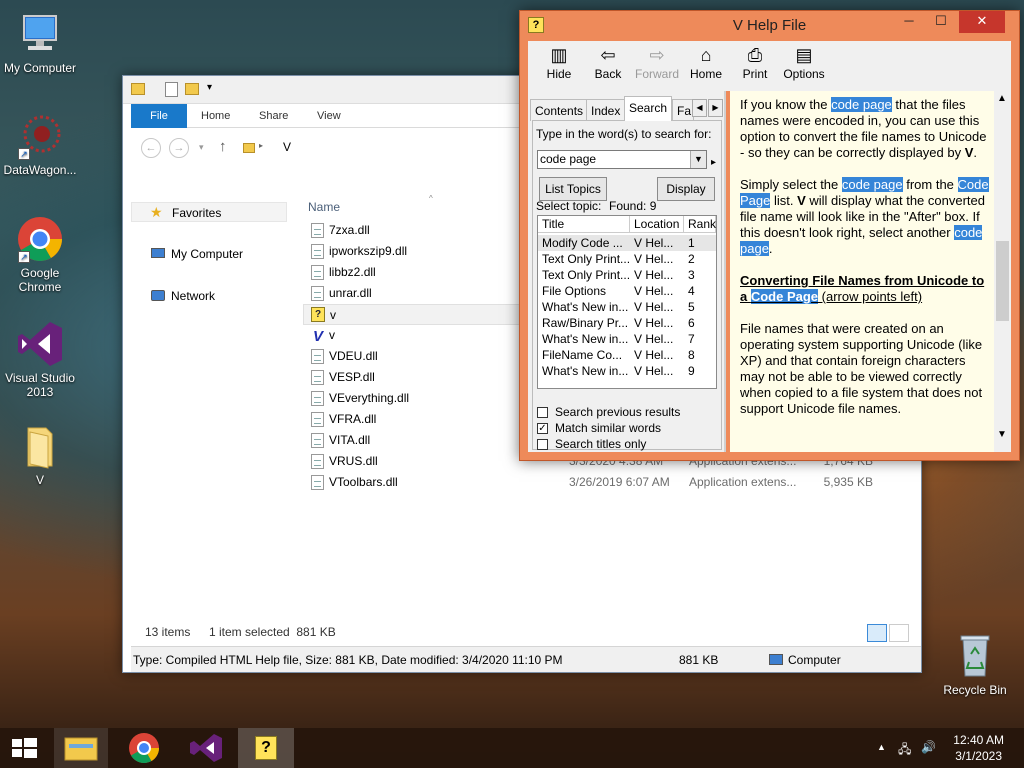 This screenshot has height=768, width=1024. I want to click on nav-item-network: Network, so click(209, 296).